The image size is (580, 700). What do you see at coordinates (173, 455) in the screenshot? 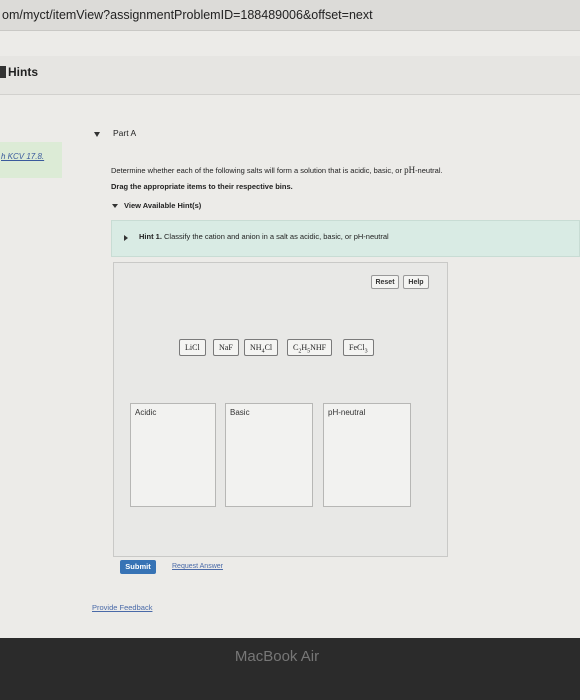
I see `bin-acidic: Acidic` at bounding box center [173, 455].